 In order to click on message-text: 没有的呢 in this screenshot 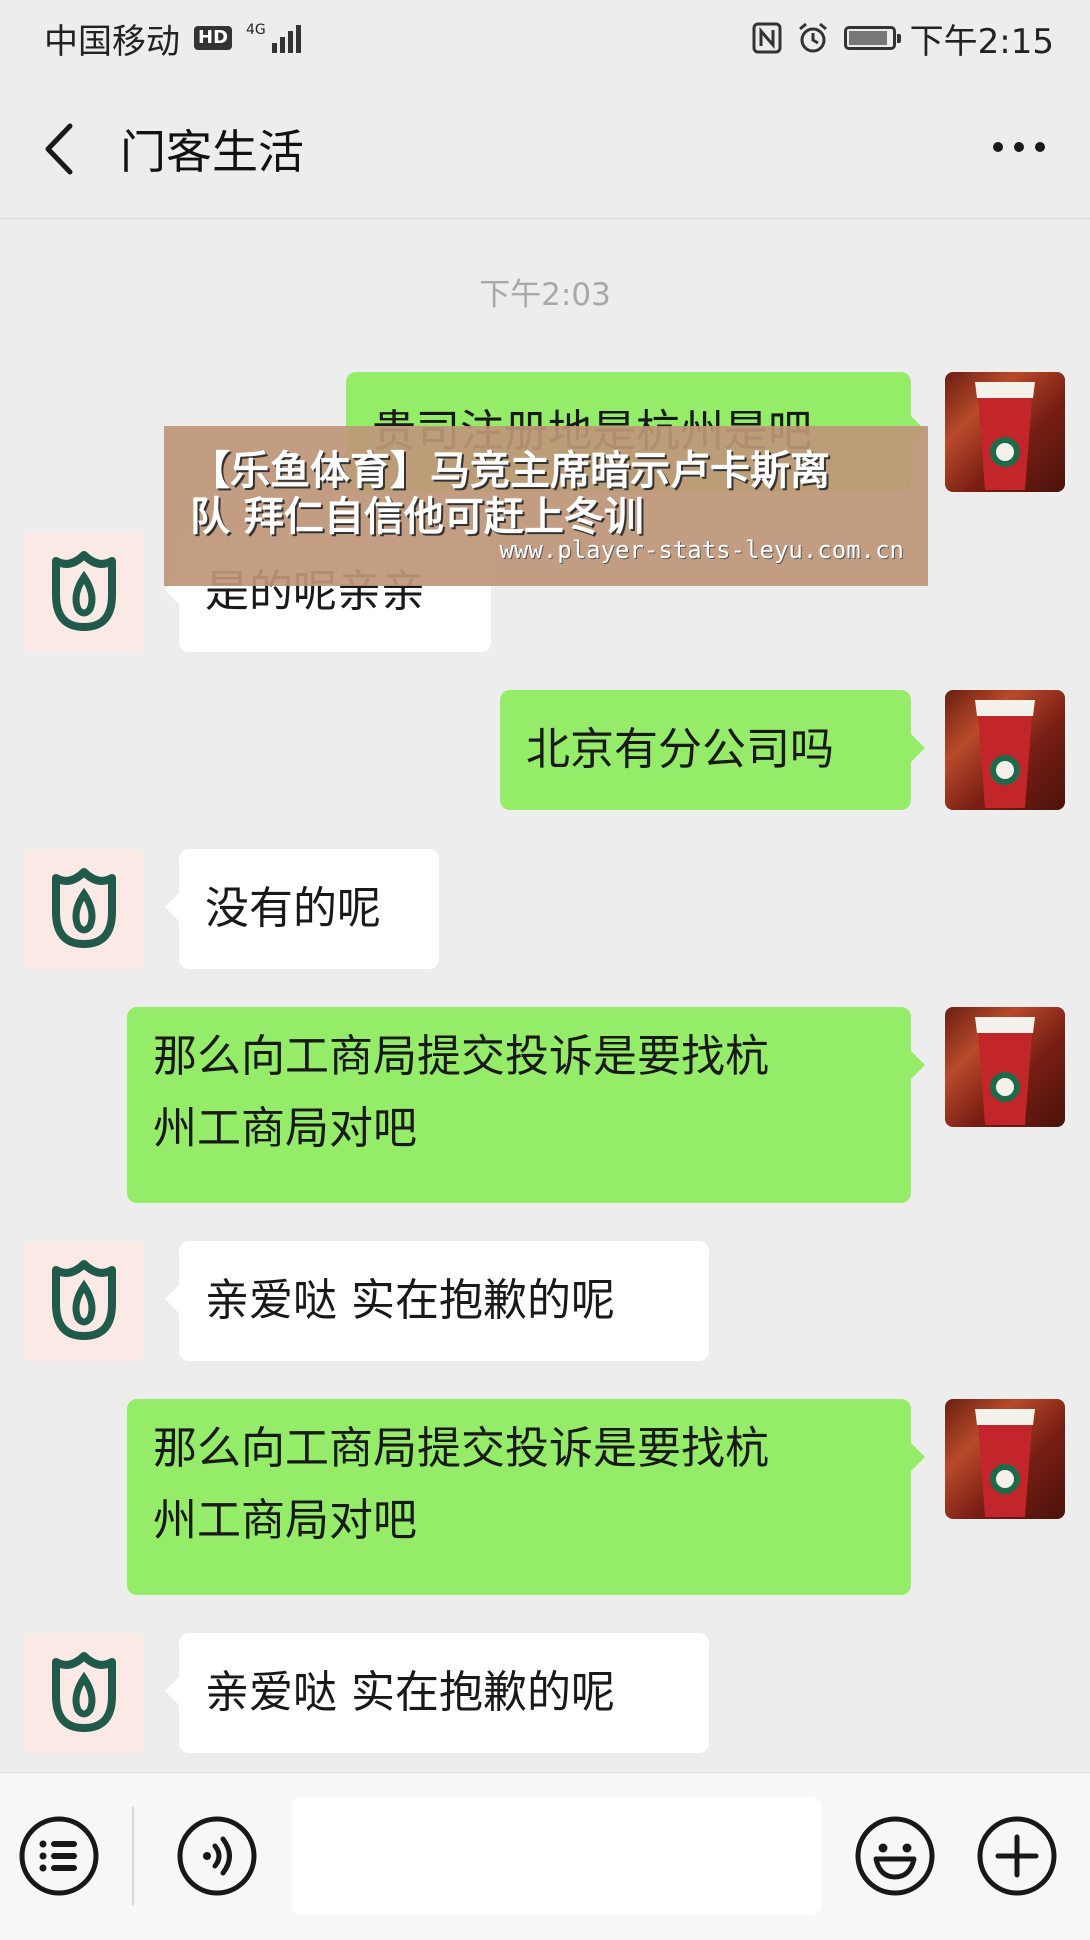, I will do `click(293, 908)`.